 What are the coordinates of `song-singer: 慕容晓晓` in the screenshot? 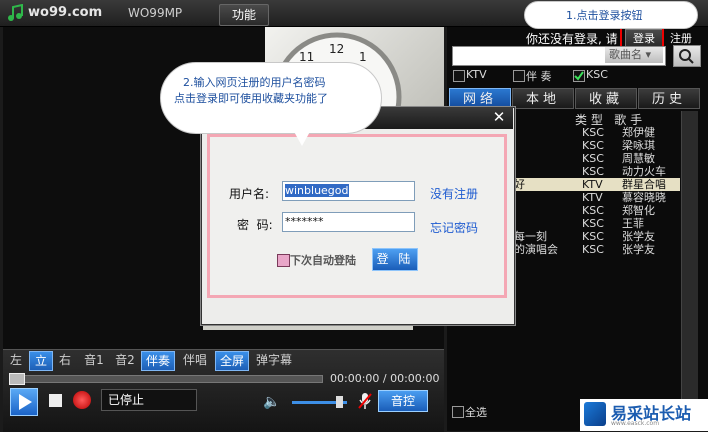 It's located at (644, 197).